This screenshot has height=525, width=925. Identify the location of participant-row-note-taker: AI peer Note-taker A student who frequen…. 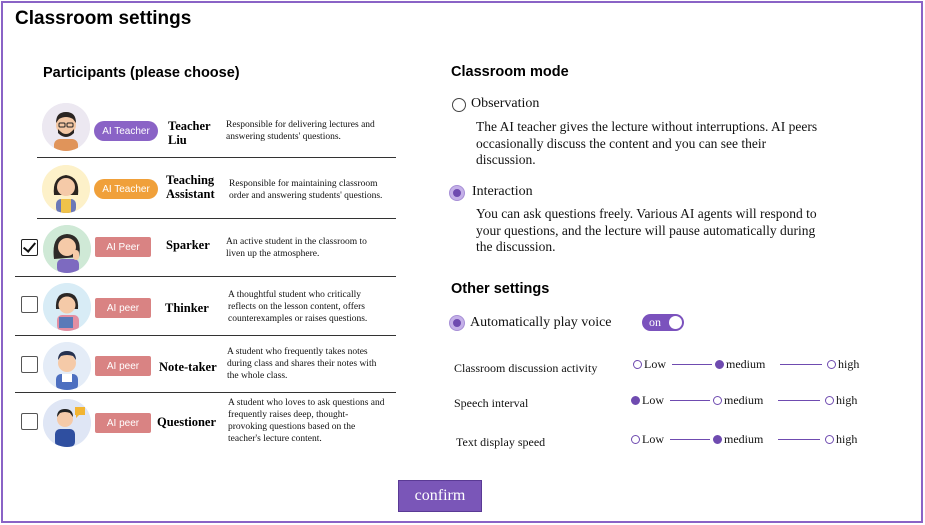
(205, 364).